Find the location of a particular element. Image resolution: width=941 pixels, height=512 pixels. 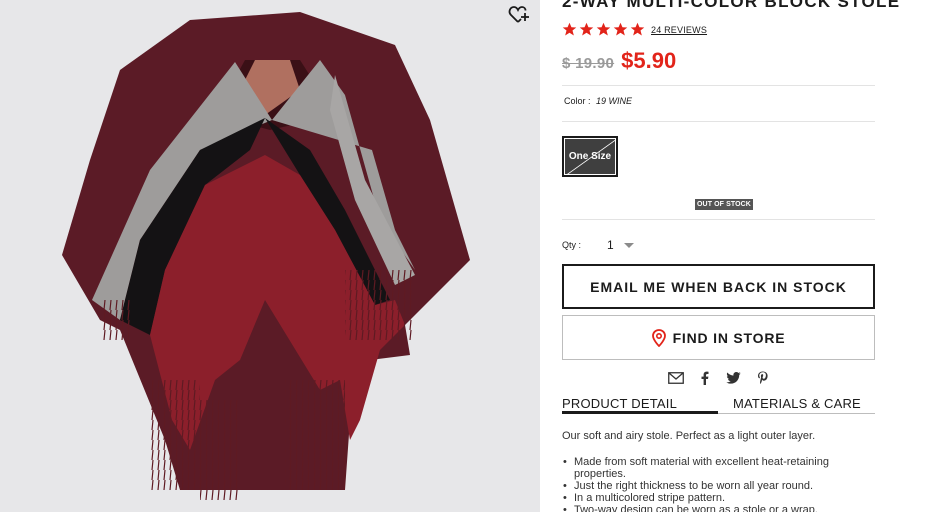

list-item: In a multicolored stripe pattern. is located at coordinates (718, 498).